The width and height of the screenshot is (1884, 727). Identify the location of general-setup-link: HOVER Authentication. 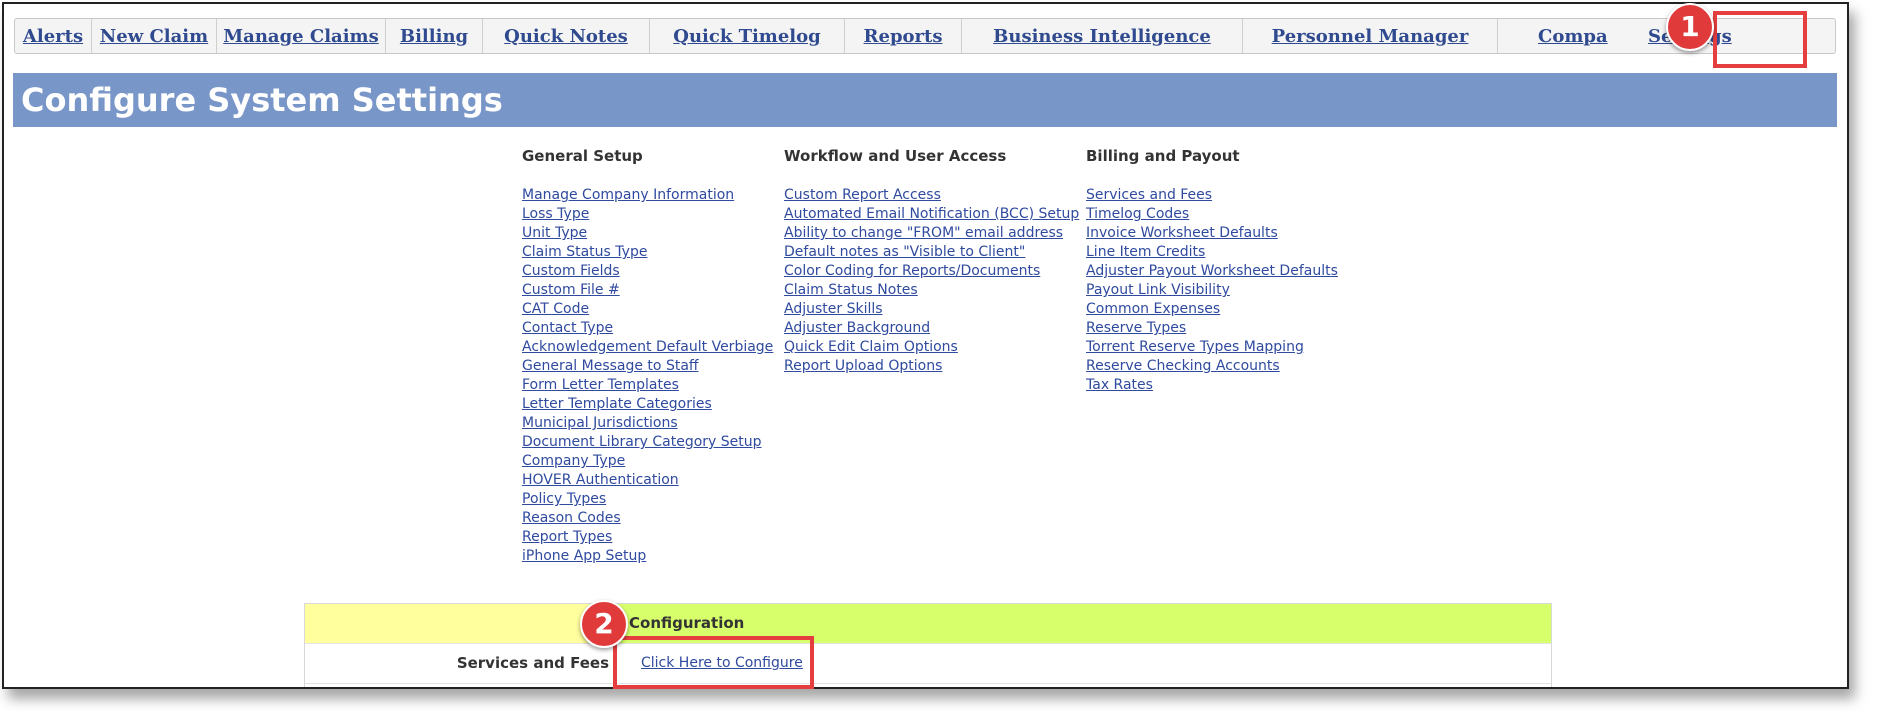
(647, 480).